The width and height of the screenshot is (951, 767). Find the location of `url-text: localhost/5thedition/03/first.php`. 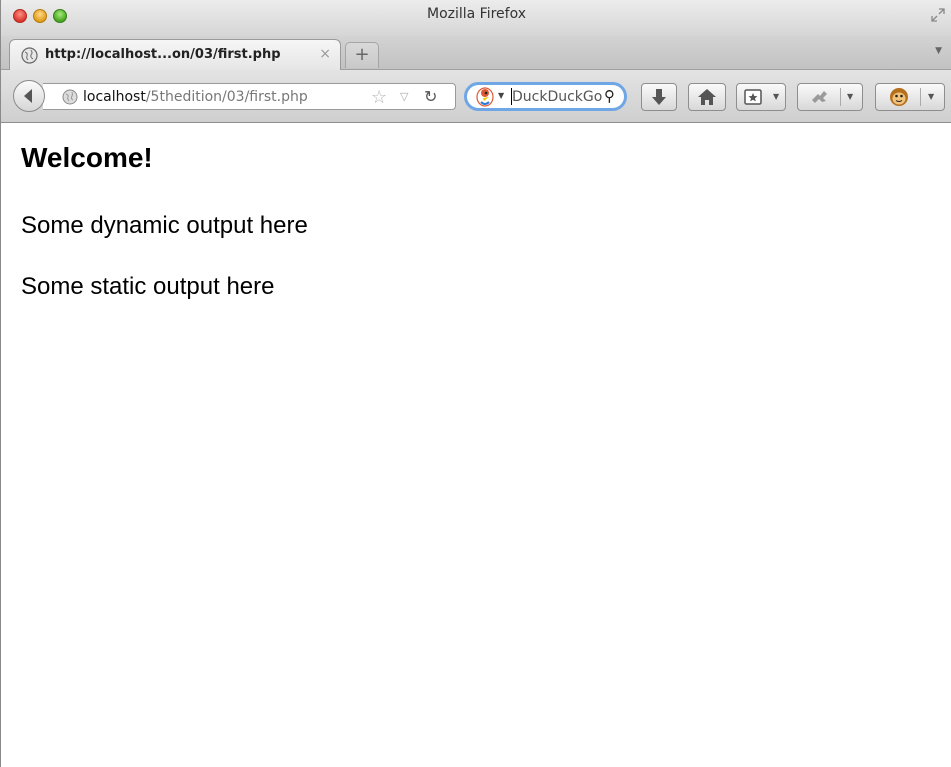

url-text: localhost/5thedition/03/first.php is located at coordinates (195, 97).